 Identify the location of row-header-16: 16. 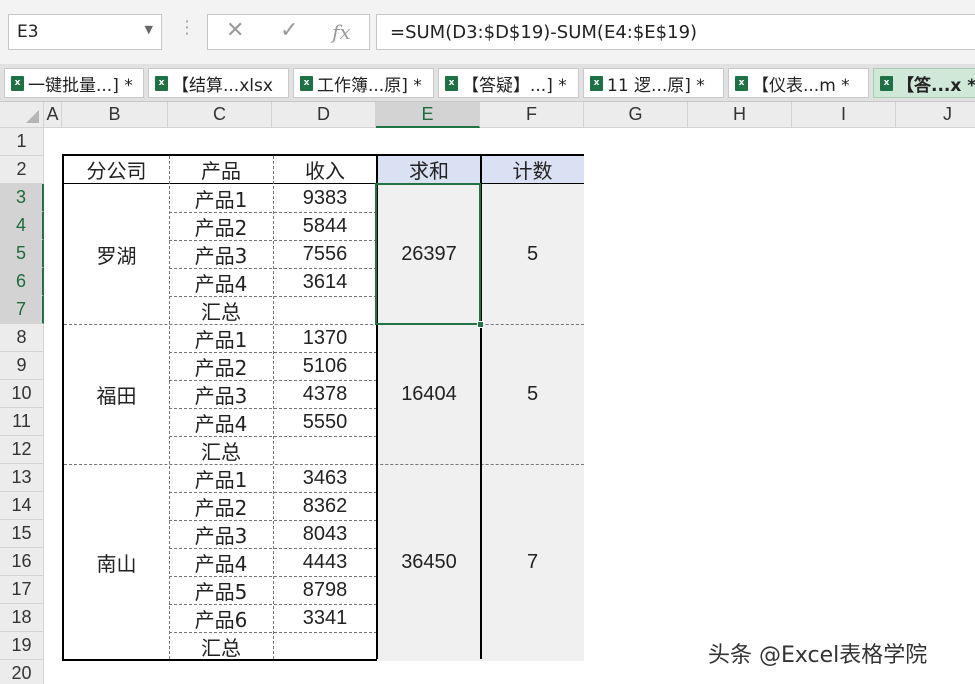
(22, 562).